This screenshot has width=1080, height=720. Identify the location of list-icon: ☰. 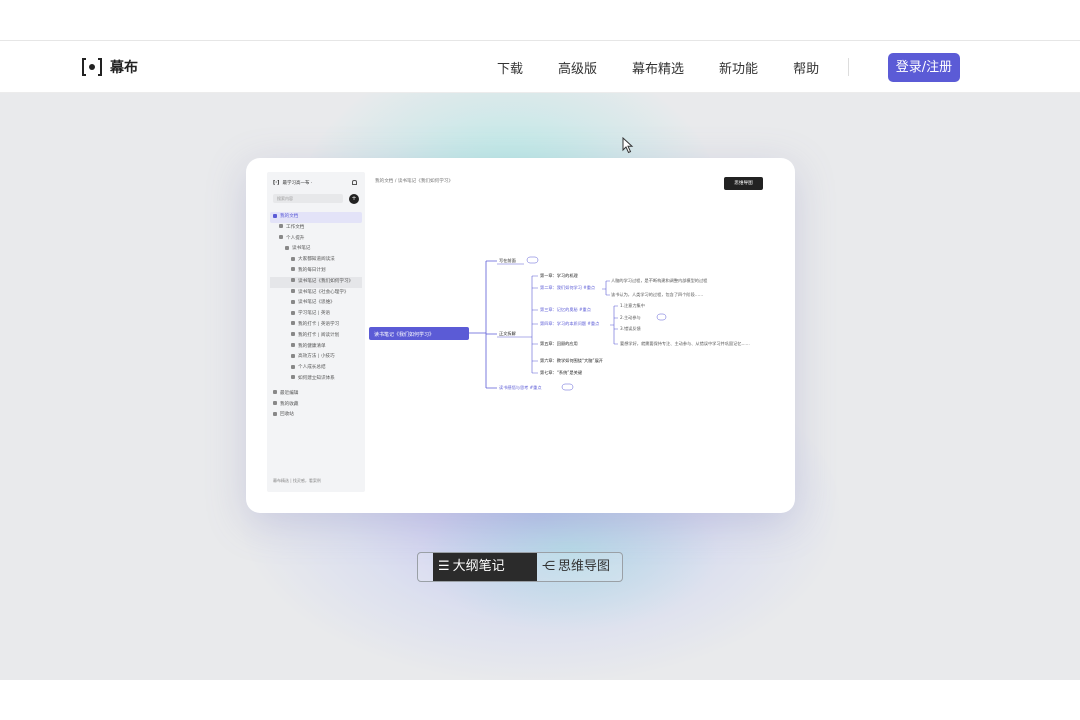
(444, 566).